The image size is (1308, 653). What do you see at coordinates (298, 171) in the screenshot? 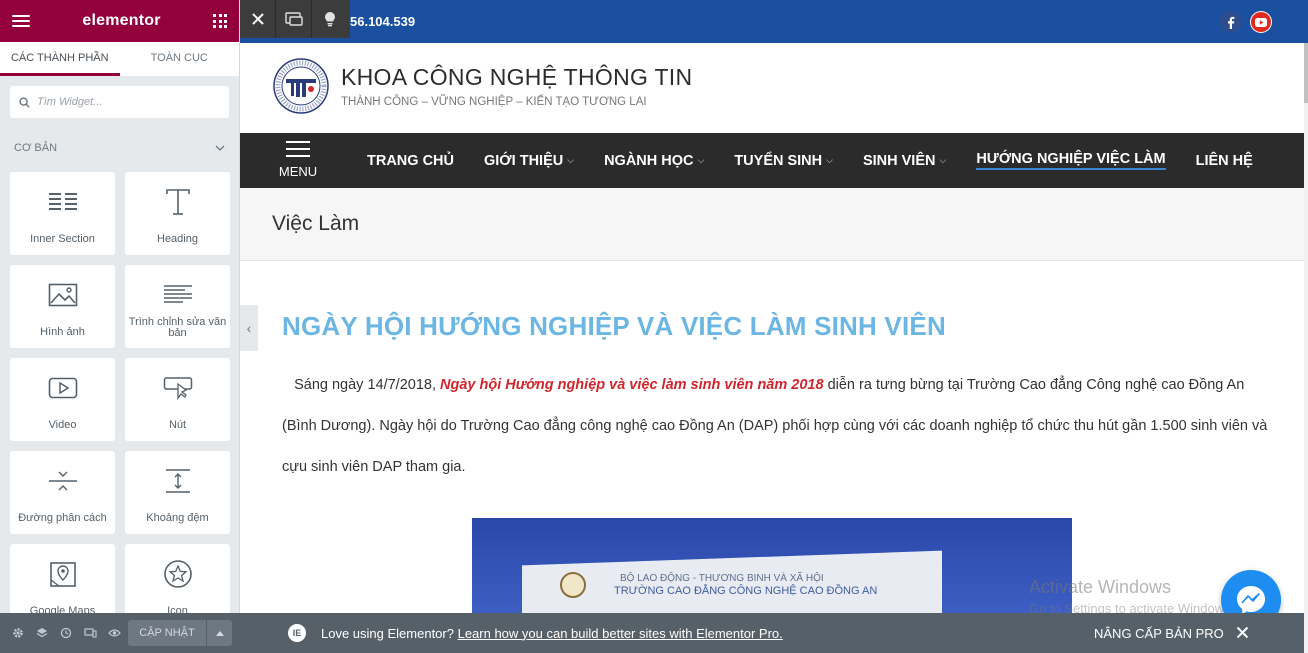
I see `menu-label: MENU` at bounding box center [298, 171].